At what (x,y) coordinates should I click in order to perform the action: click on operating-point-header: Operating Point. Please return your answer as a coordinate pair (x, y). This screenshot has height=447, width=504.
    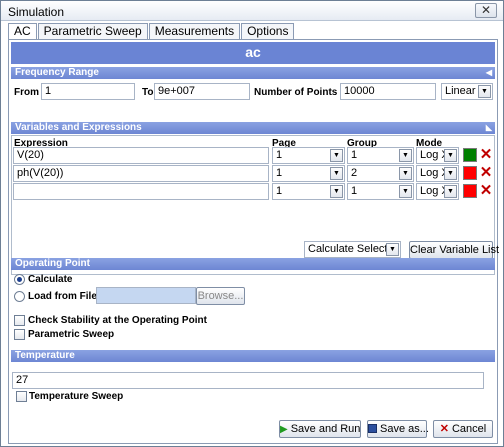
    Looking at the image, I should click on (253, 264).